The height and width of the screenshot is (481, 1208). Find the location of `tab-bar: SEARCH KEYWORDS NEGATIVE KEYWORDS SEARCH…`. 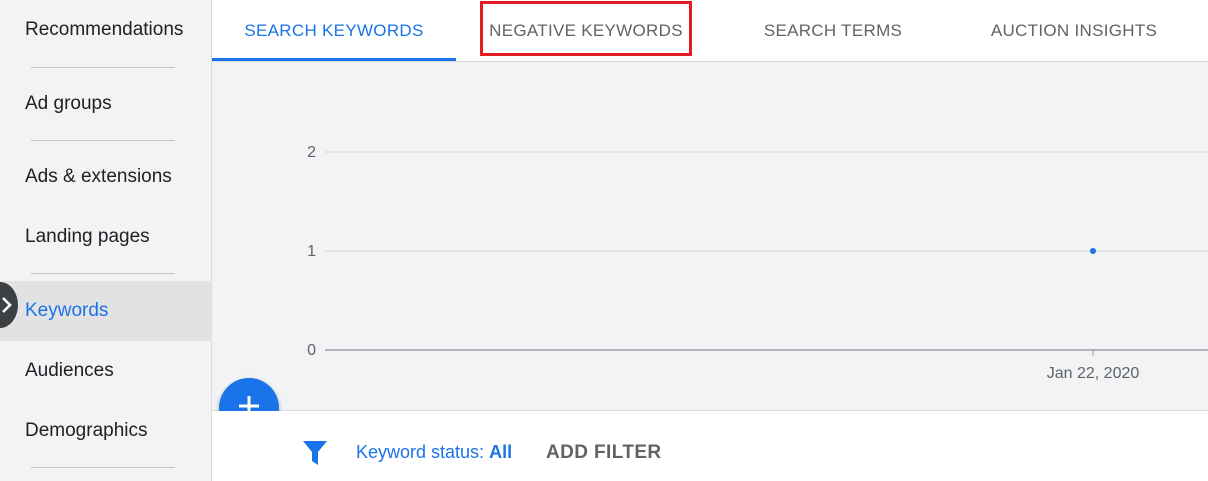

tab-bar: SEARCH KEYWORDS NEGATIVE KEYWORDS SEARCH… is located at coordinates (710, 31).